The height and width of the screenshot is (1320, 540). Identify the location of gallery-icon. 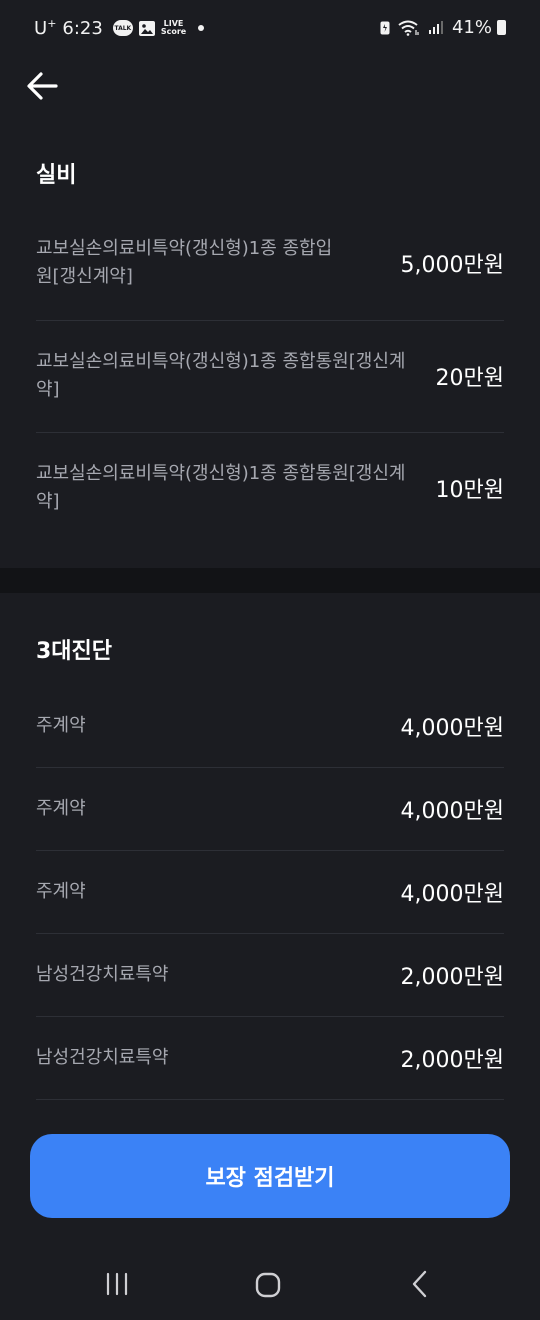
(146, 28).